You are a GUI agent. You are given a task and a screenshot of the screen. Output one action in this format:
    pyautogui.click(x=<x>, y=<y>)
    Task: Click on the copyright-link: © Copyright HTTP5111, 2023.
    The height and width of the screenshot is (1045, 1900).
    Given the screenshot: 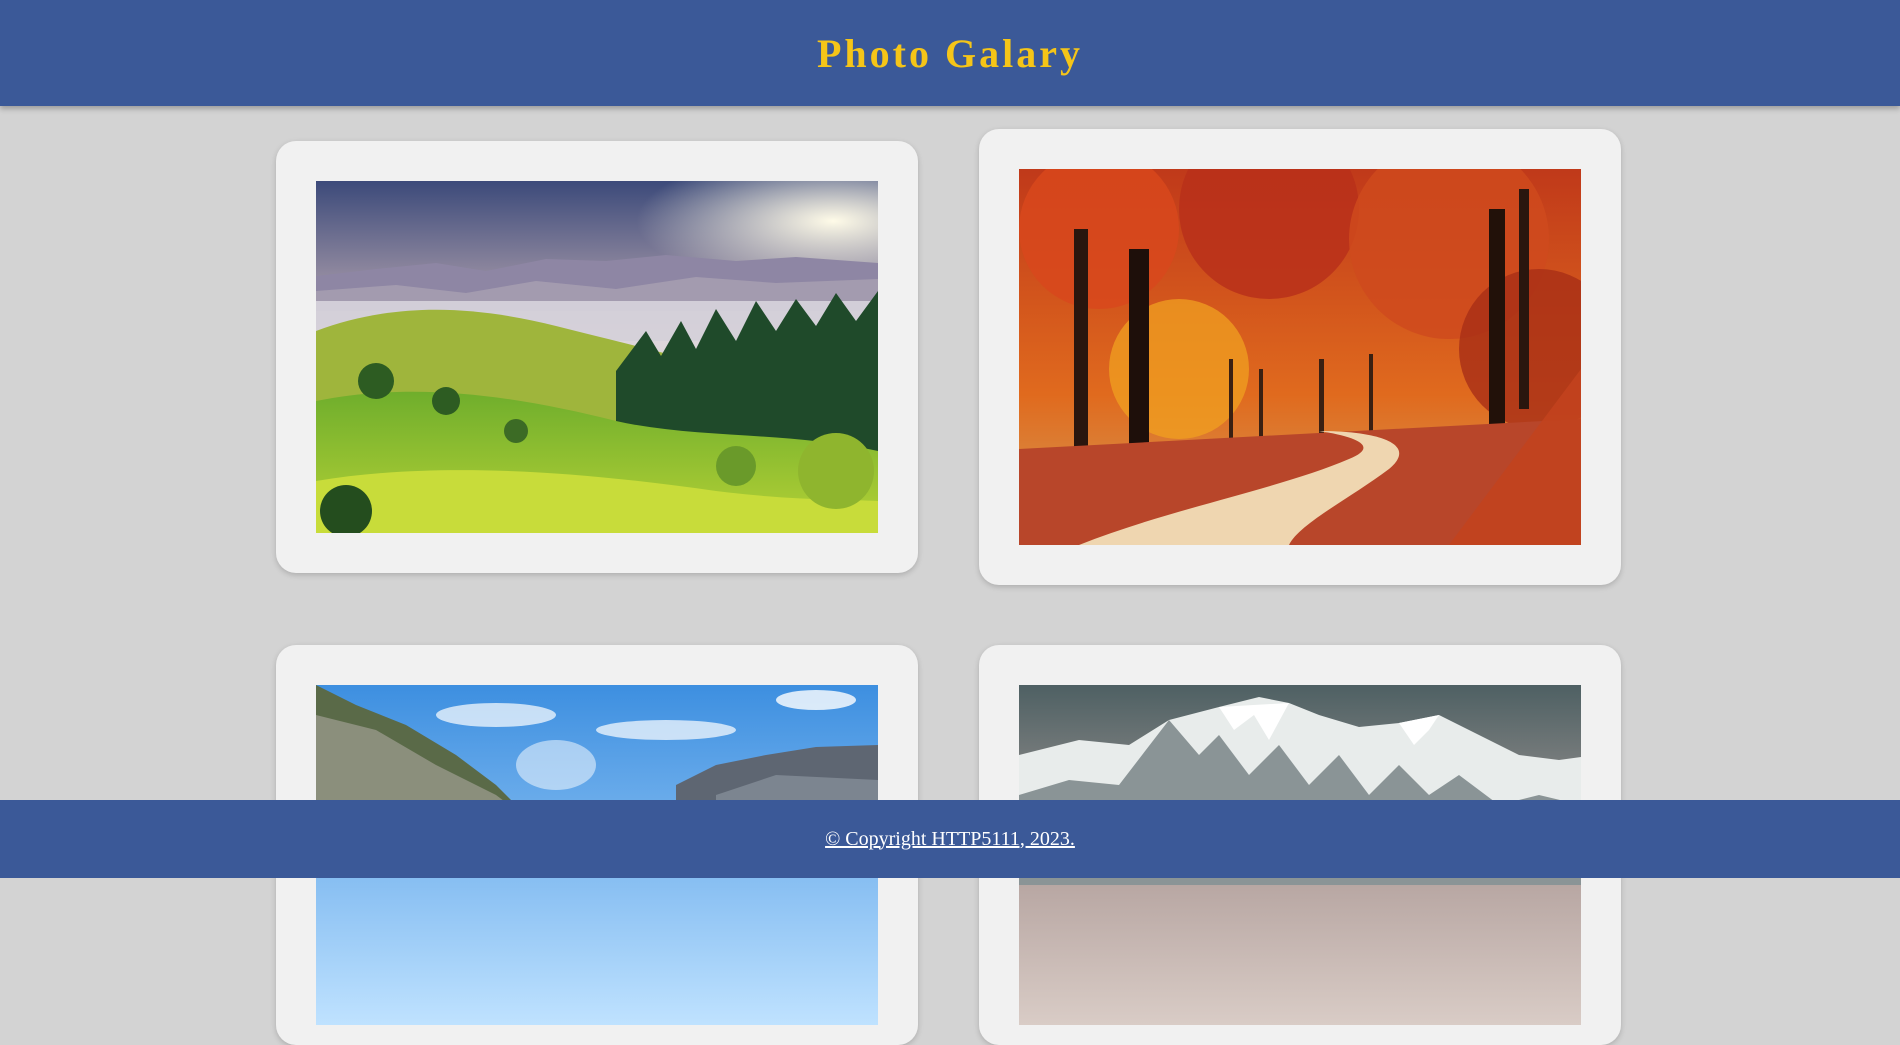 What is the action you would take?
    pyautogui.click(x=950, y=839)
    